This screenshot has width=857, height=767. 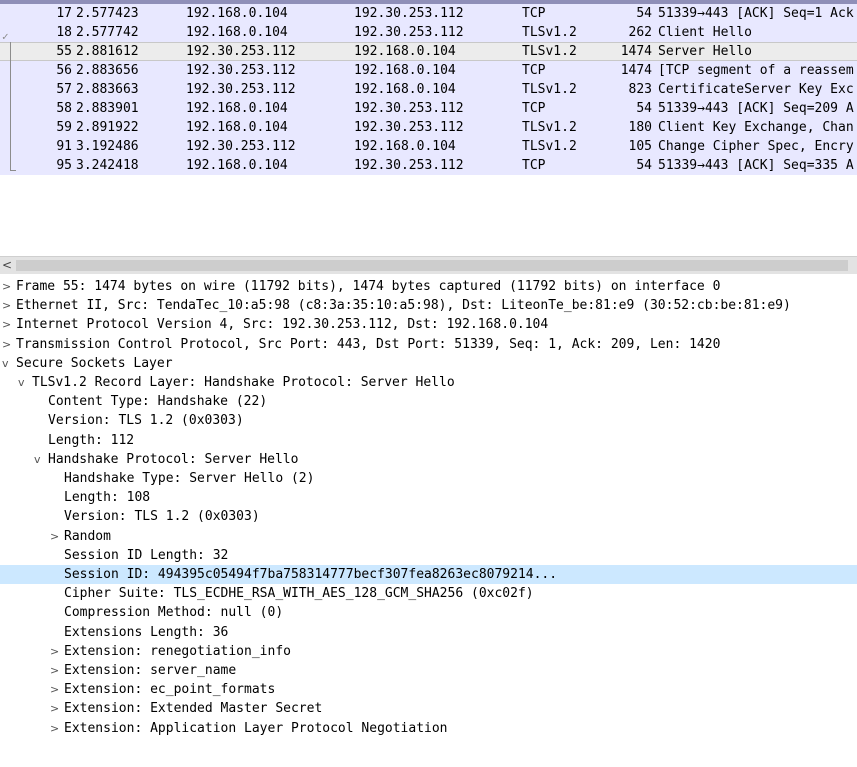 I want to click on detail-text: Session ID Length: 32, so click(x=146, y=555).